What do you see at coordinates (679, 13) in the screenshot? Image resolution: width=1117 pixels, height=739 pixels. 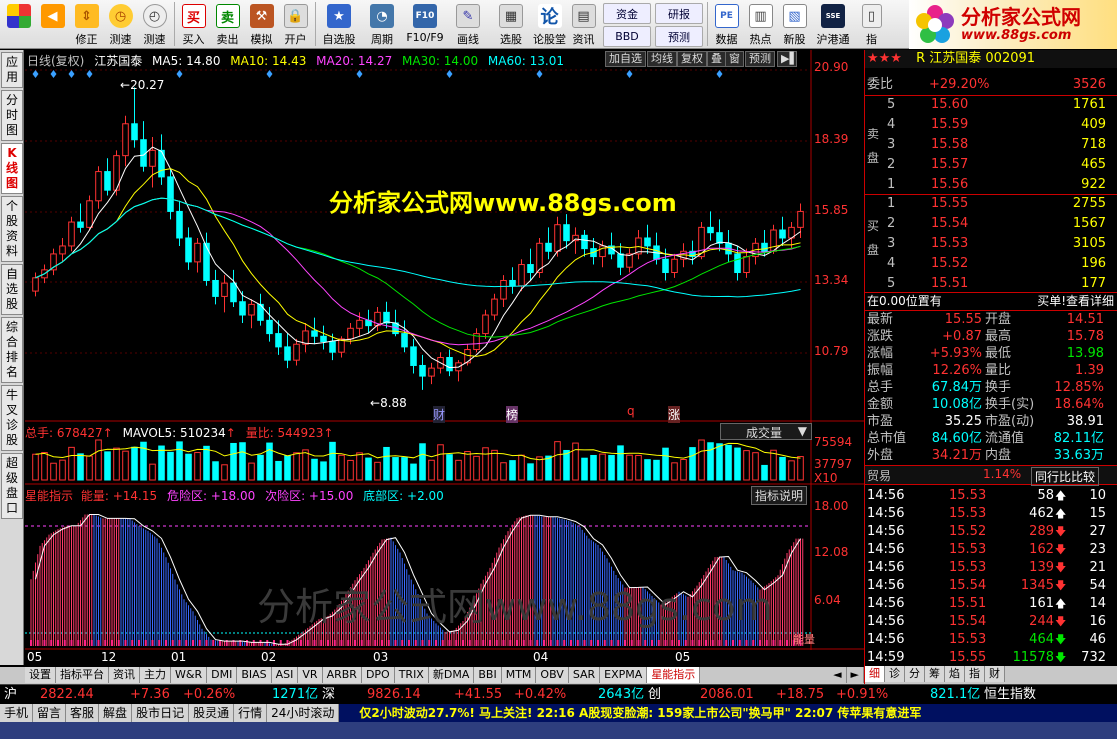 I see `research-button: 研报` at bounding box center [679, 13].